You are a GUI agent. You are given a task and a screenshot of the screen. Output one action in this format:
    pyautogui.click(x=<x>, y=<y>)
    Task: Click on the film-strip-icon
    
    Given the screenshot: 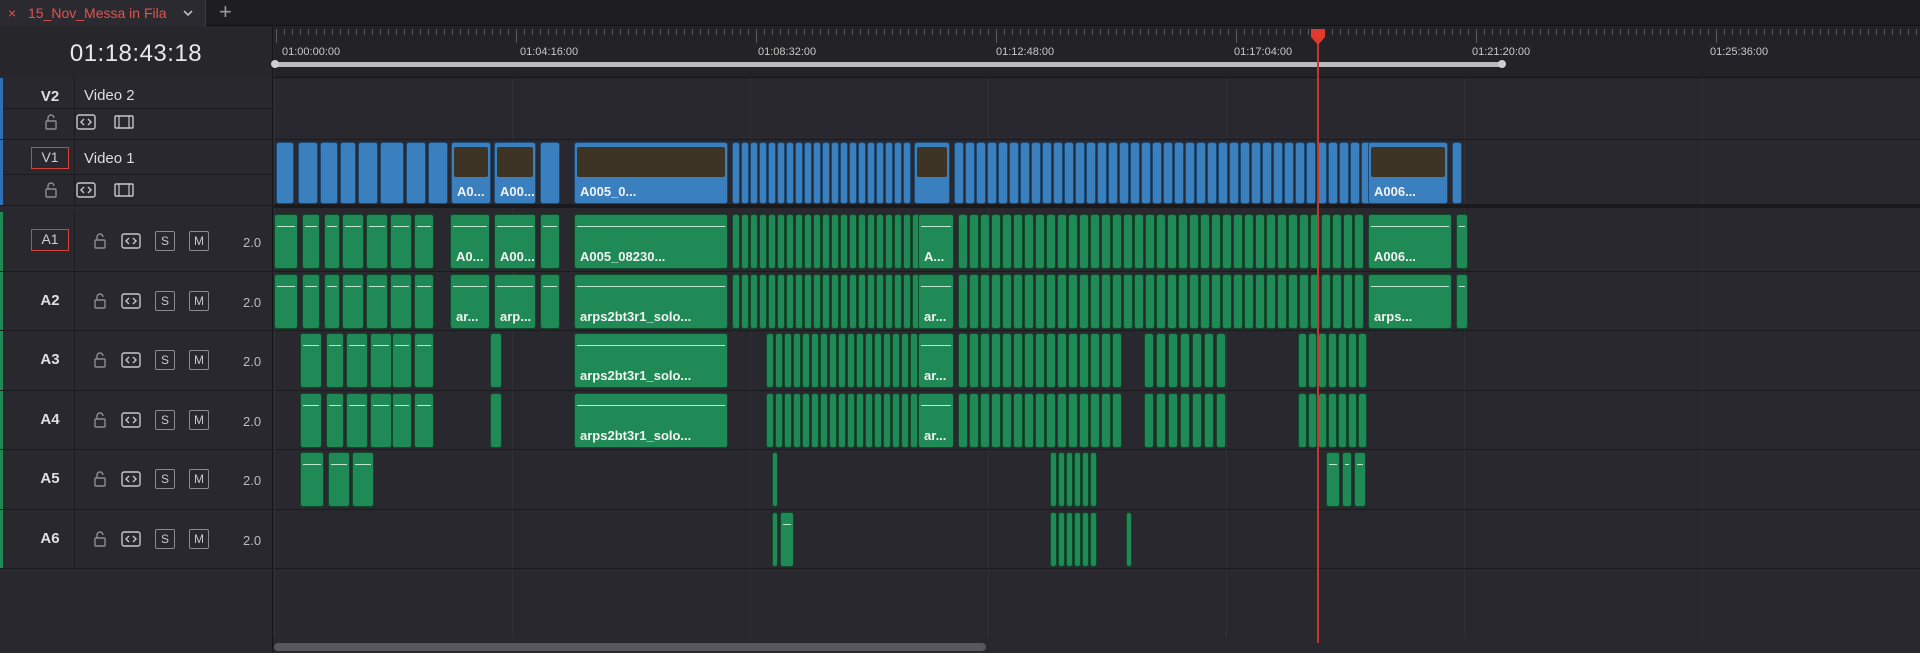 What is the action you would take?
    pyautogui.click(x=124, y=190)
    